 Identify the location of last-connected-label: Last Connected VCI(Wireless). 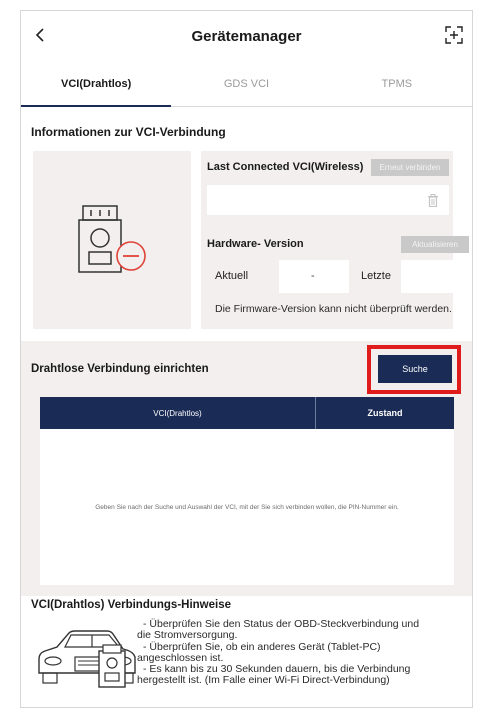
(285, 167).